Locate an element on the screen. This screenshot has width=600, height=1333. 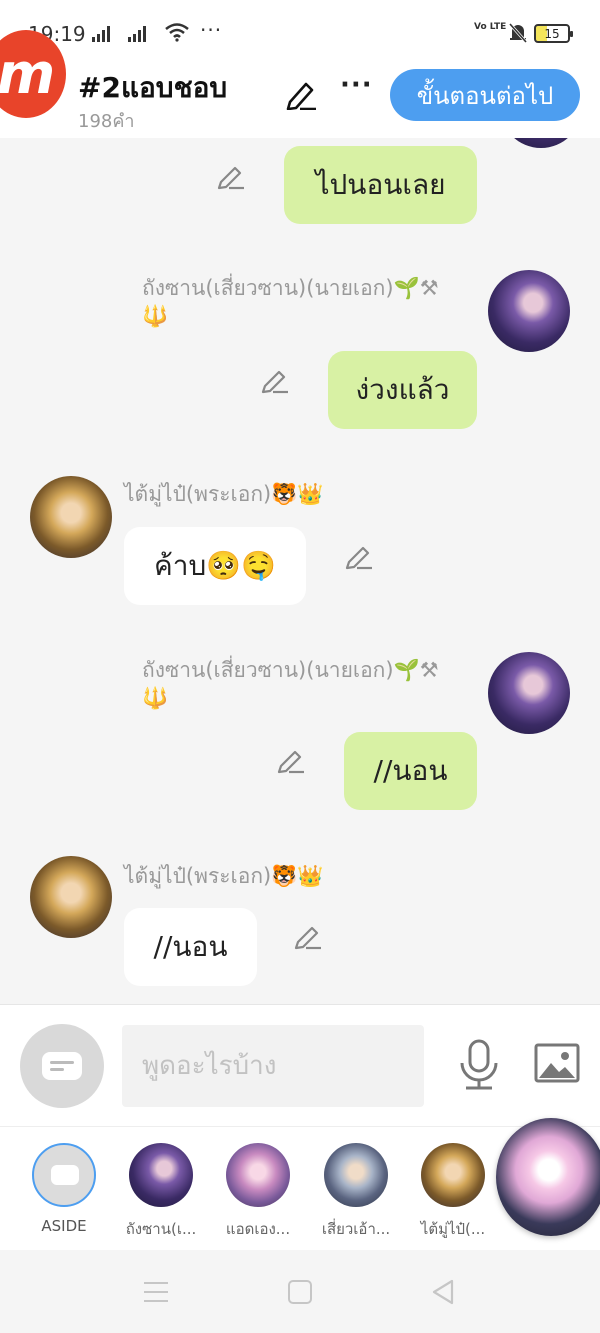
character-item-aside: ASIDE is located at coordinates (64, 1189).